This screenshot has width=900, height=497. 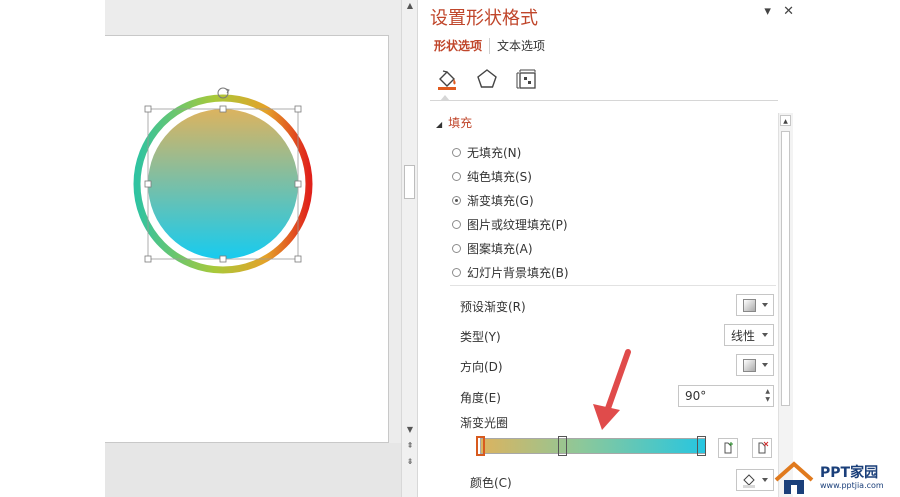 I want to click on red-arrow-annotation, so click(x=612, y=389).